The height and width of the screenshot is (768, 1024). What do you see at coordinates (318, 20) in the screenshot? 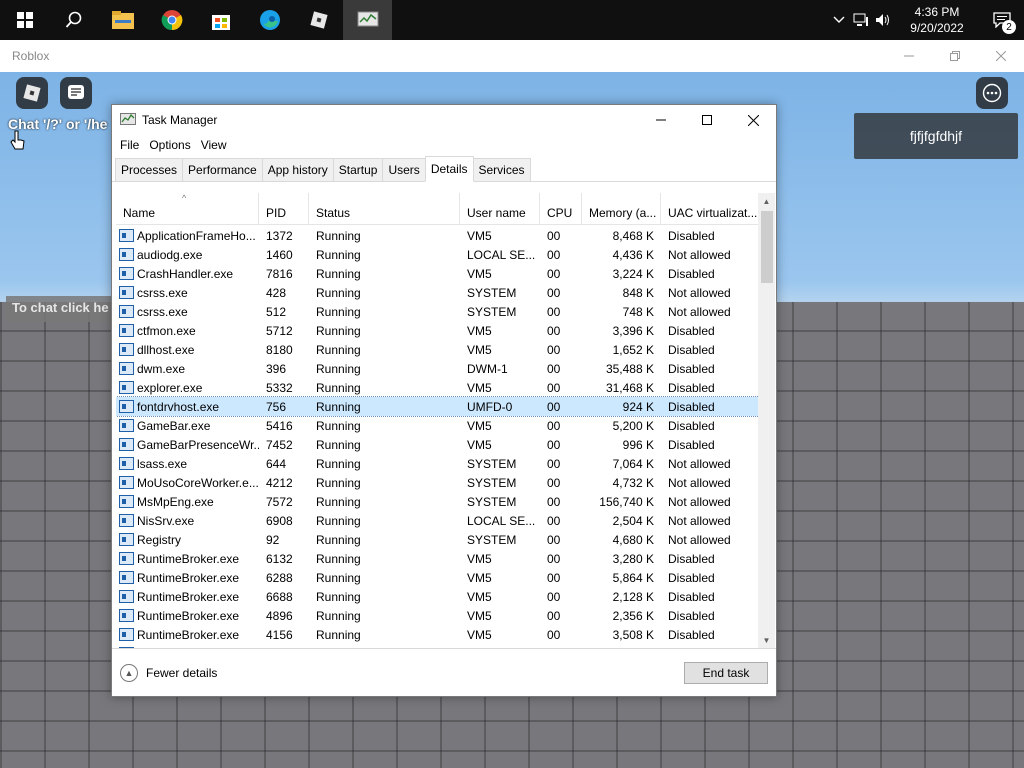
I see `roblox-button` at bounding box center [318, 20].